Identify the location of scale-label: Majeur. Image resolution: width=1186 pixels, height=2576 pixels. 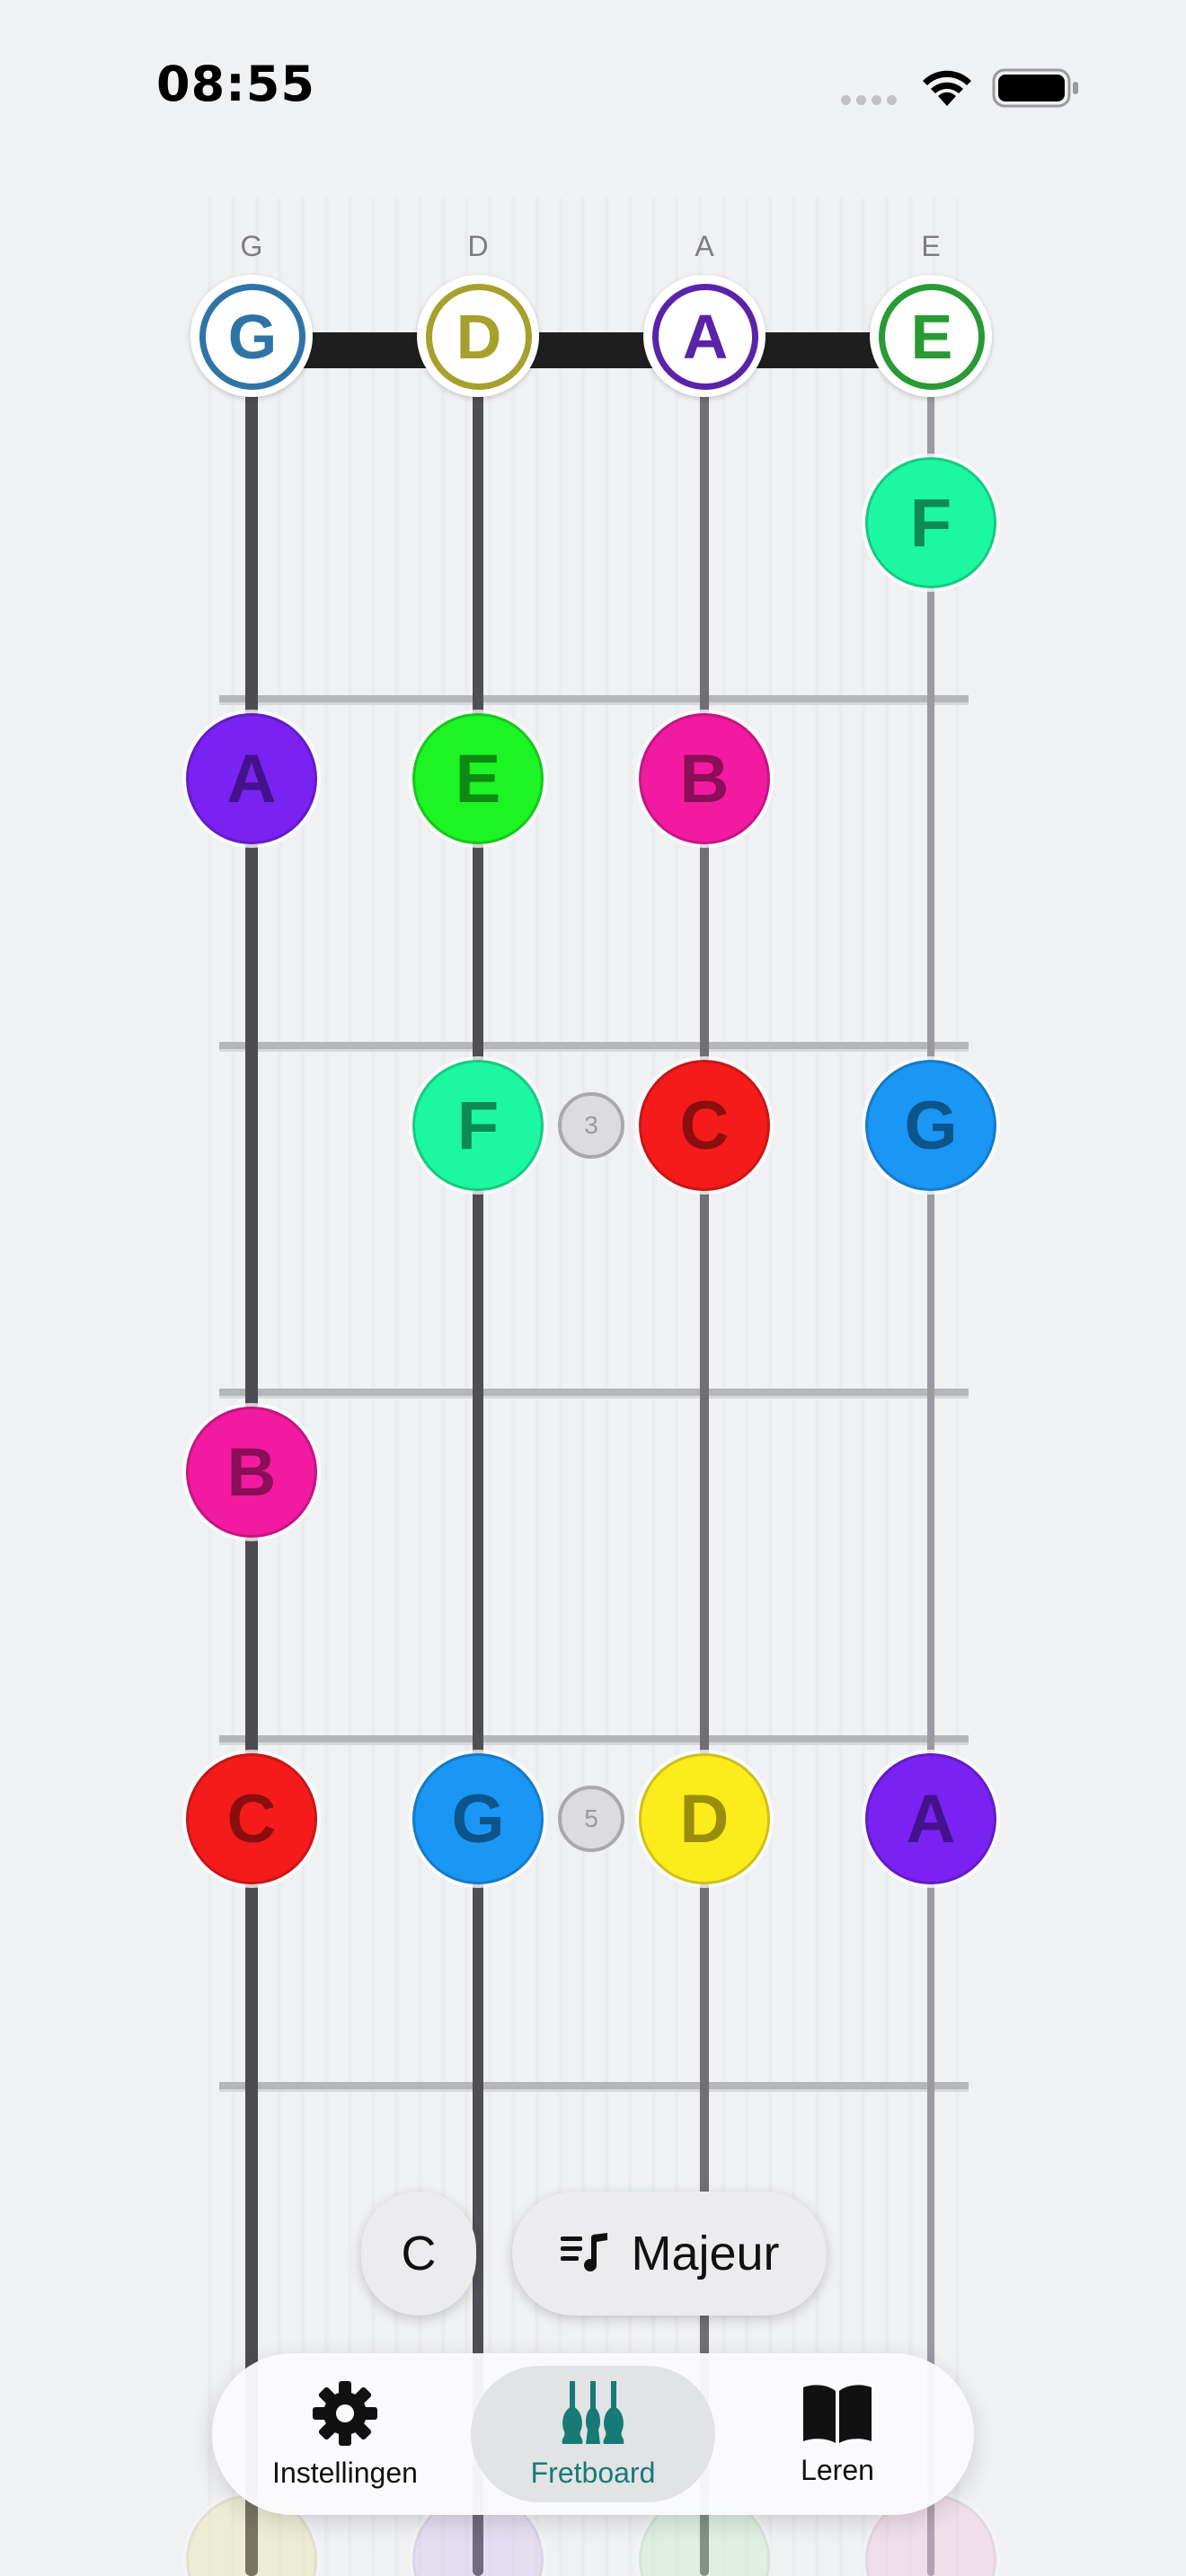
(705, 2253).